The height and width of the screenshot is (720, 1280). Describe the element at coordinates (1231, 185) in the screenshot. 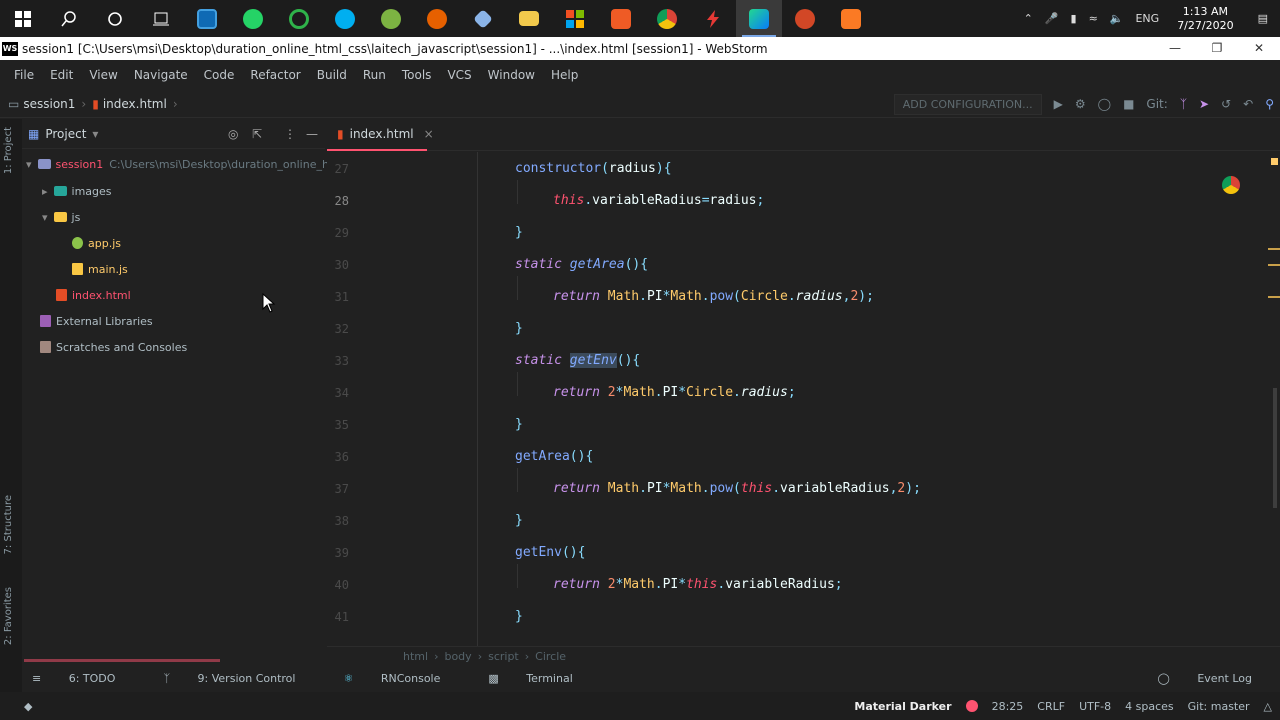

I see `open-in-browser-icon` at that location.